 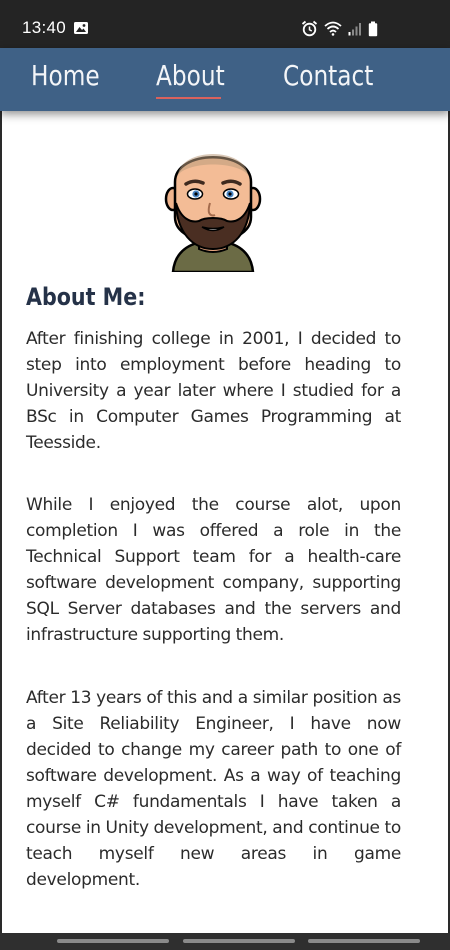 What do you see at coordinates (309, 31) in the screenshot?
I see `alarm-icon` at bounding box center [309, 31].